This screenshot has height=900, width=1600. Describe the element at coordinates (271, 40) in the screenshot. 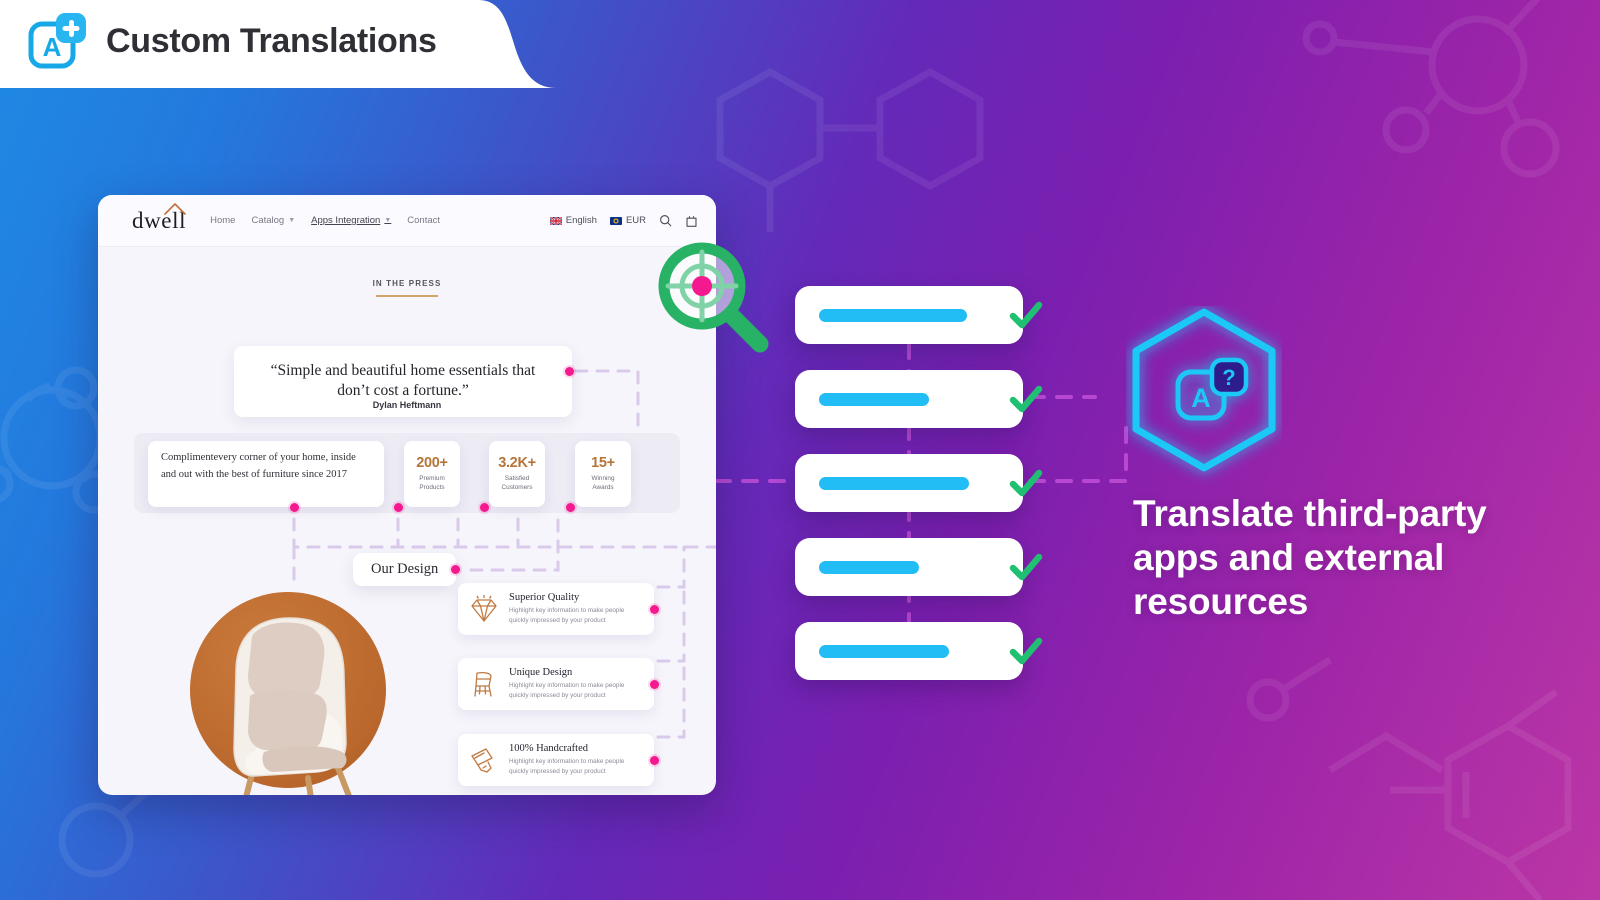

I see `page-title: Custom Translations` at that location.